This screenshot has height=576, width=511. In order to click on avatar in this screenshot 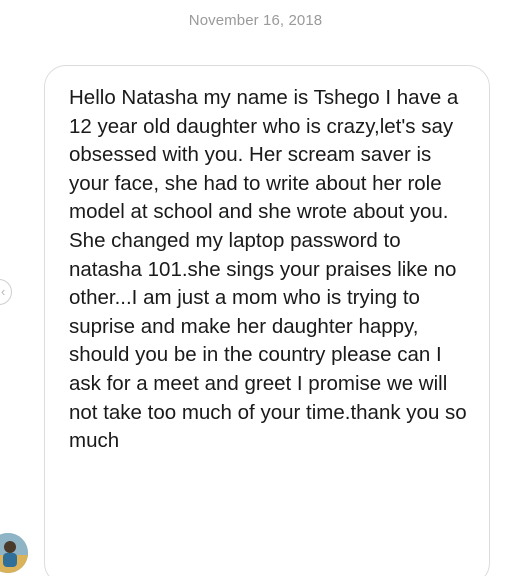, I will do `click(14, 553)`.